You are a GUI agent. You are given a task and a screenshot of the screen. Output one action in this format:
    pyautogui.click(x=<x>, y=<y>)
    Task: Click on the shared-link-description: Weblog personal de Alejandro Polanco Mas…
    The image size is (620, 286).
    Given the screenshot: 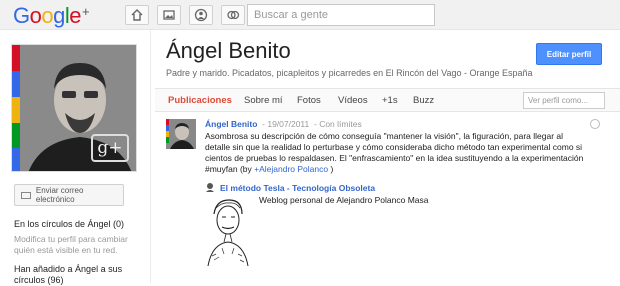 What is the action you would take?
    pyautogui.click(x=344, y=200)
    